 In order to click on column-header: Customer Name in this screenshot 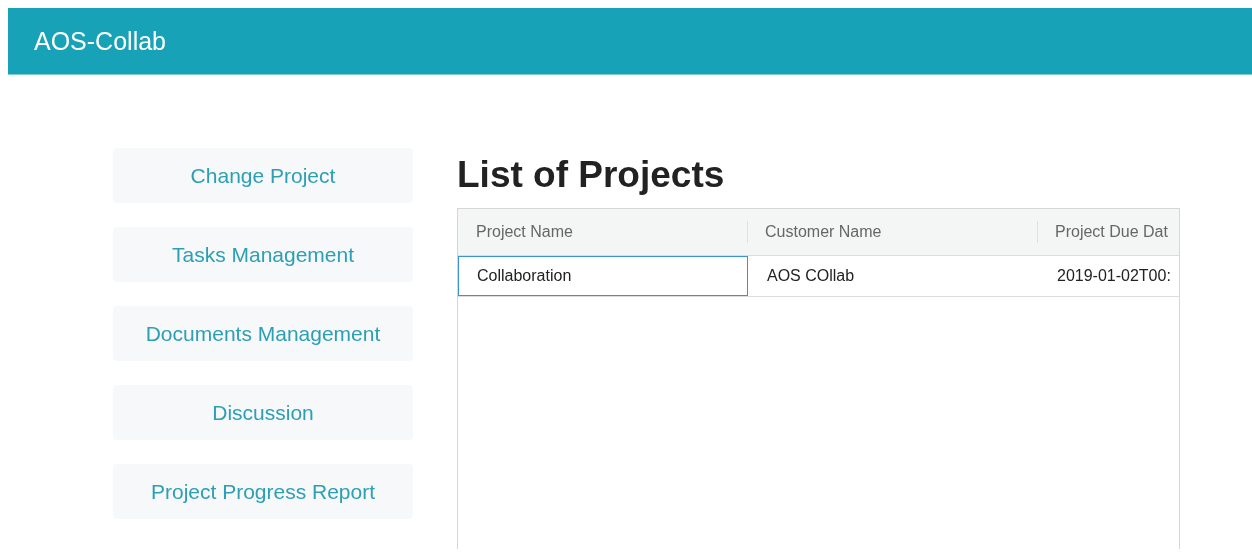, I will do `click(893, 232)`.